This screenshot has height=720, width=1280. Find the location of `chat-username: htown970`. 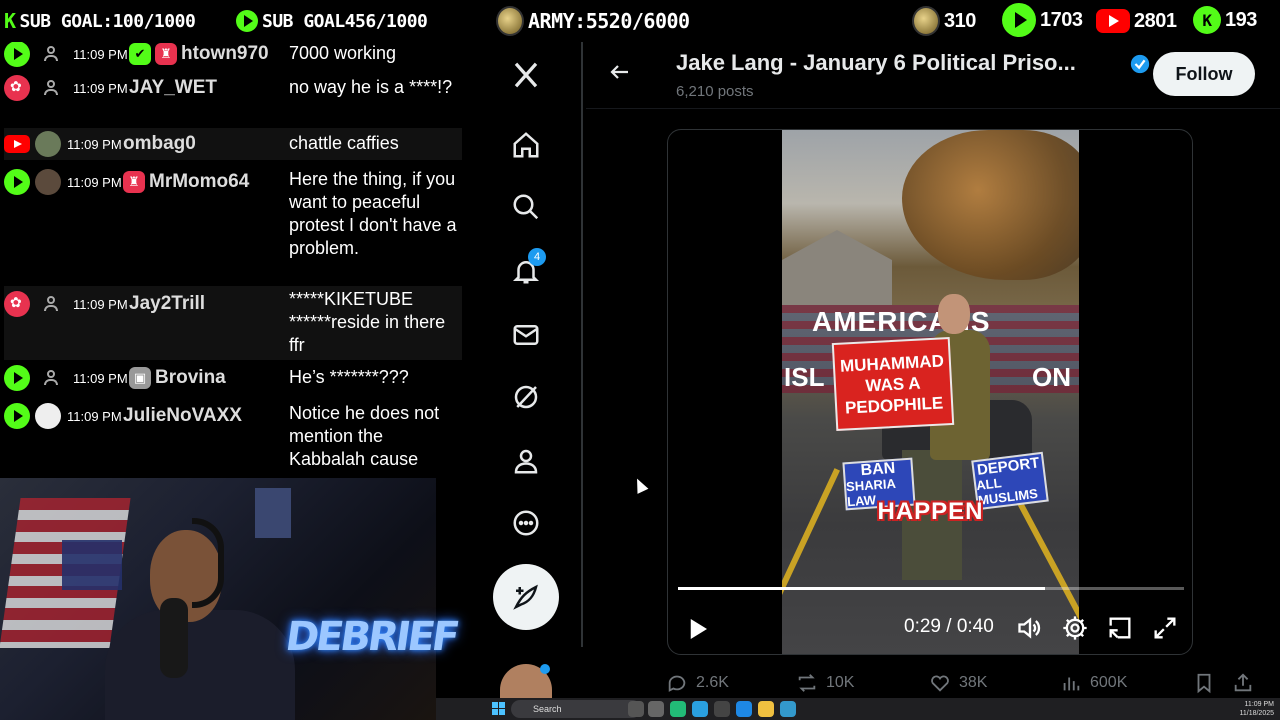

chat-username: htown970 is located at coordinates (225, 53).